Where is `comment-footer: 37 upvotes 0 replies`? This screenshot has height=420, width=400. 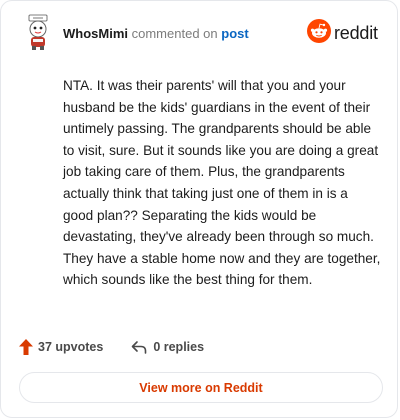
comment-footer: 37 upvotes 0 replies is located at coordinates (111, 347).